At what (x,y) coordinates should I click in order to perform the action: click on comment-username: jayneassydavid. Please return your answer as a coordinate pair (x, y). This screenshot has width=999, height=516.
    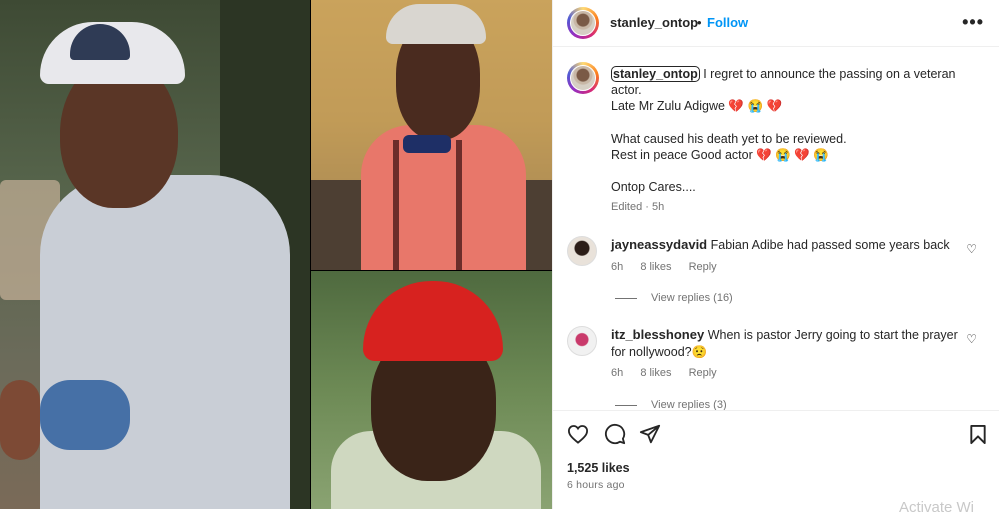
    Looking at the image, I should click on (659, 244).